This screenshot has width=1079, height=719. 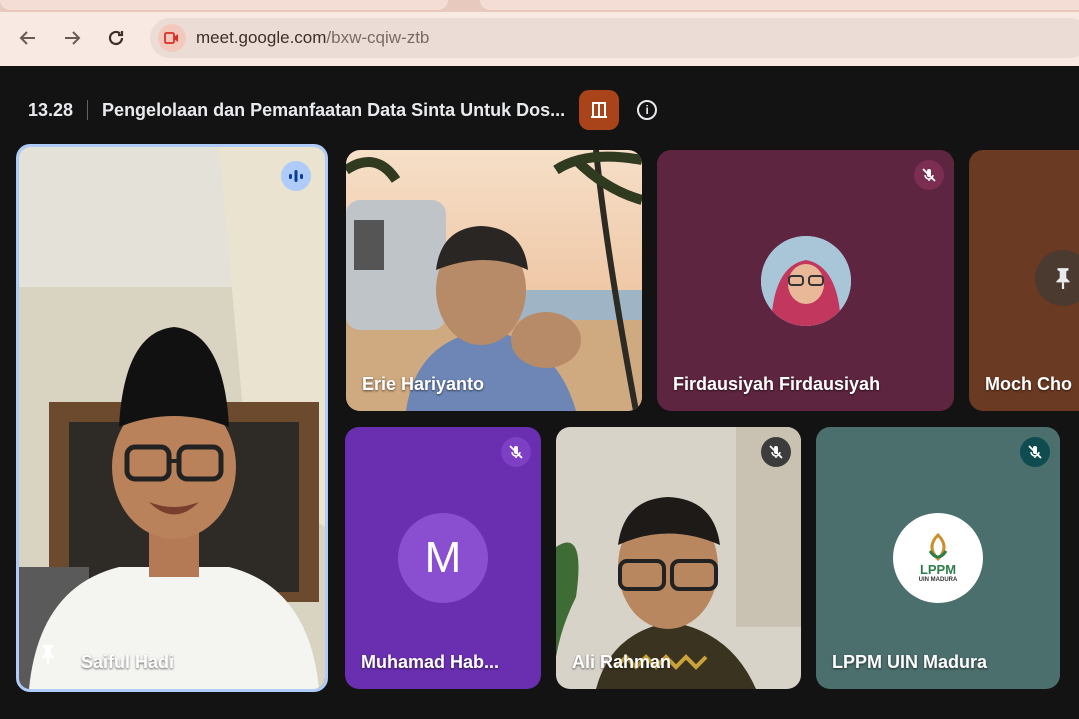 What do you see at coordinates (647, 110) in the screenshot?
I see `info-icon: i` at bounding box center [647, 110].